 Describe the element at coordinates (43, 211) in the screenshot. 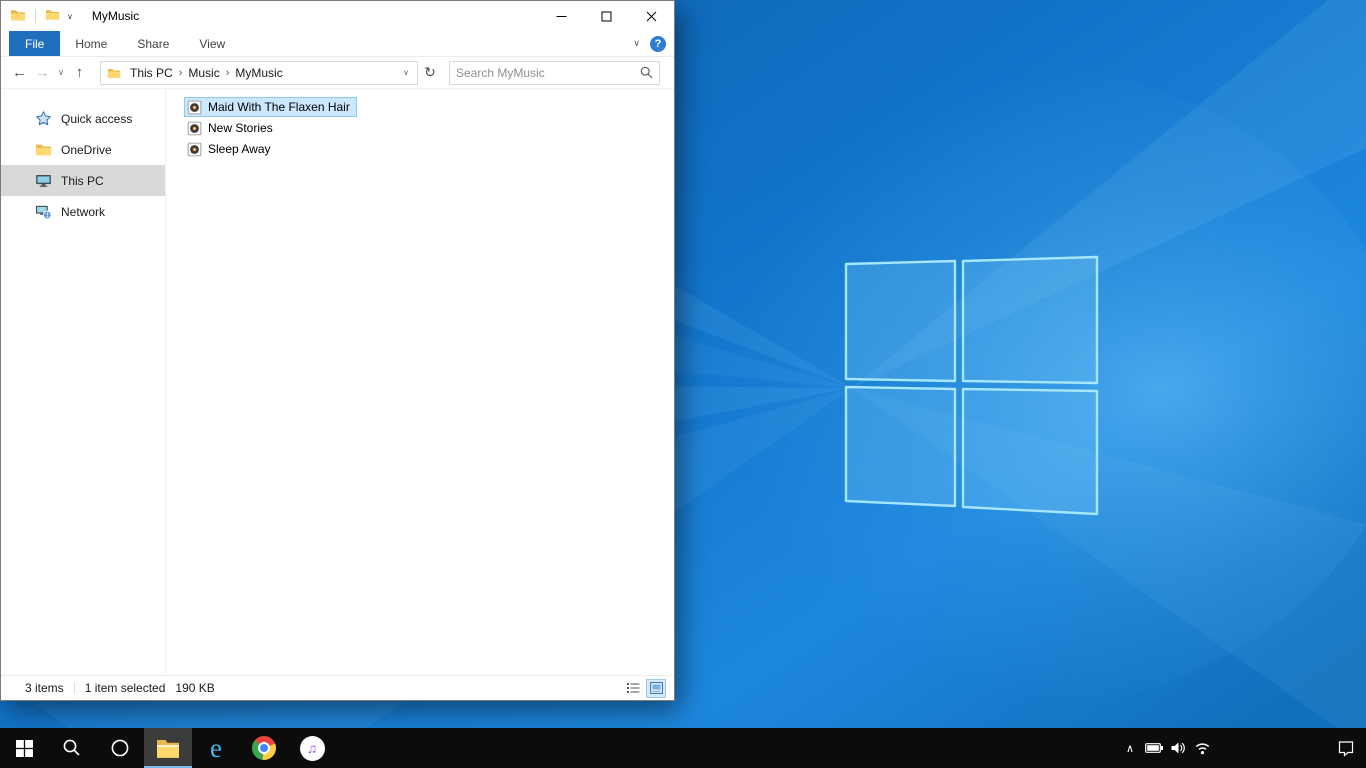

I see `network-icon` at that location.